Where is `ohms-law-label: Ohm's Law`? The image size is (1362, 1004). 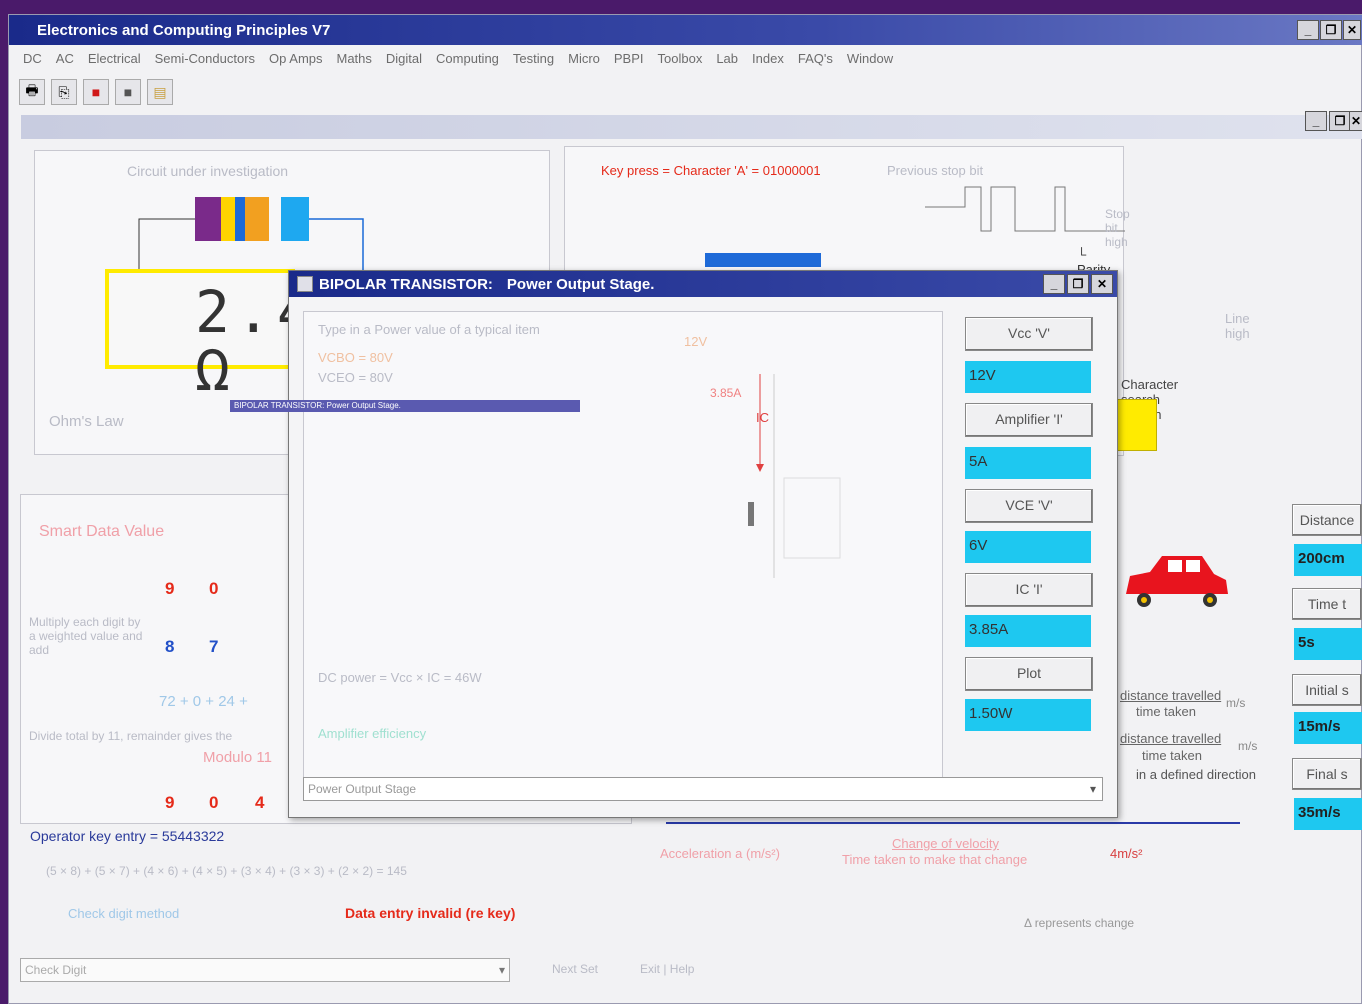
ohms-law-label: Ohm's Law is located at coordinates (86, 421).